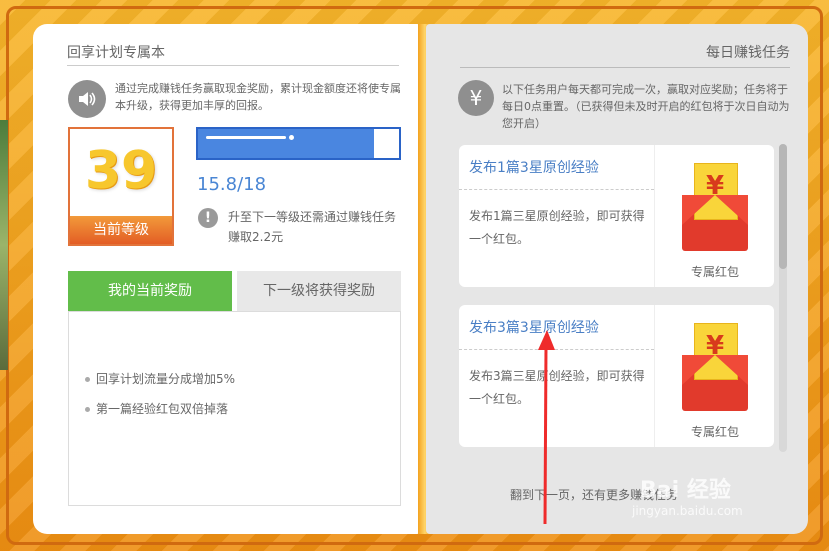  I want to click on watermark-url: jingyan.baidu.com, so click(687, 511).